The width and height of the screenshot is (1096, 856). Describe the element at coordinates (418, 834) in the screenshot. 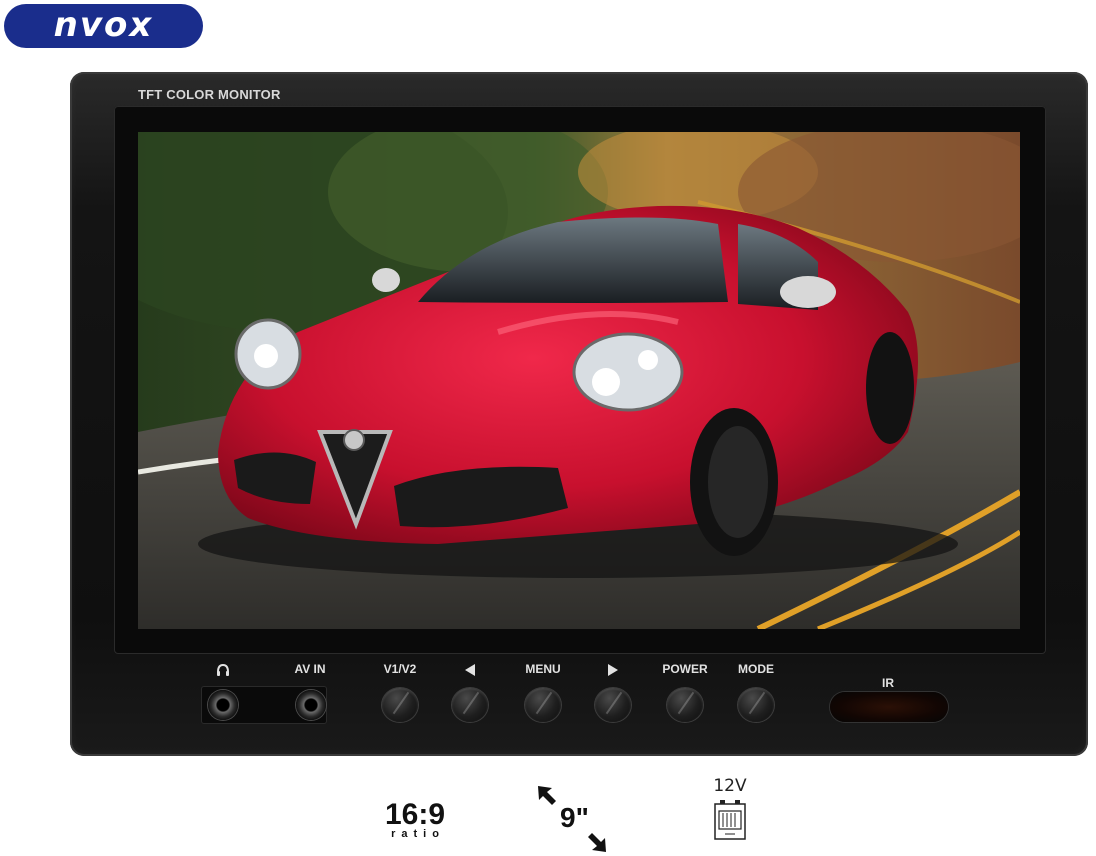

I see `ratio-label: ratio` at that location.